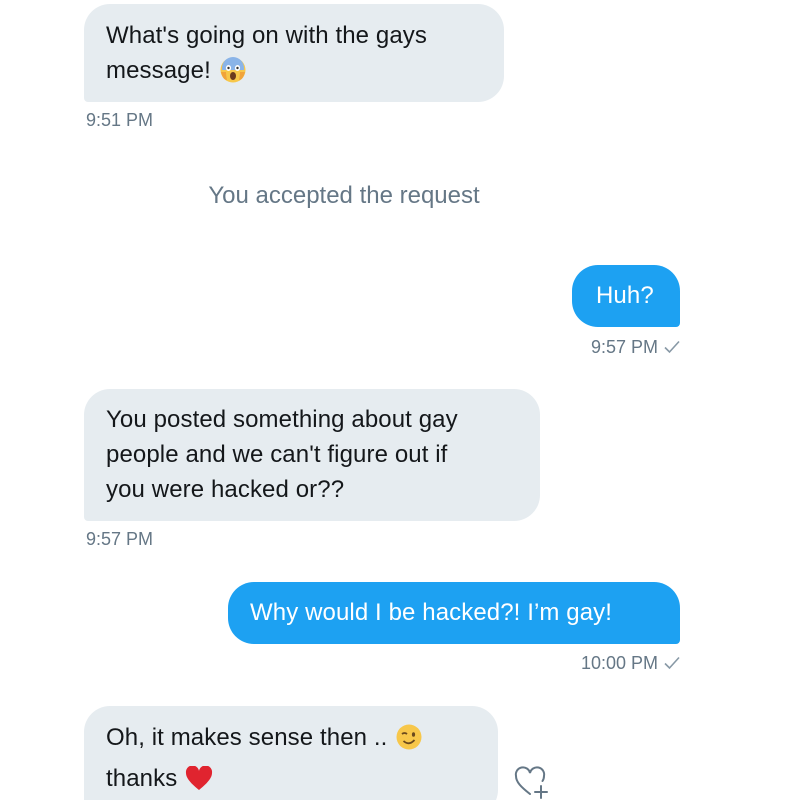 Image resolution: width=800 pixels, height=800 pixels. I want to click on message-timestamp-row: 9:57 PM, so click(635, 348).